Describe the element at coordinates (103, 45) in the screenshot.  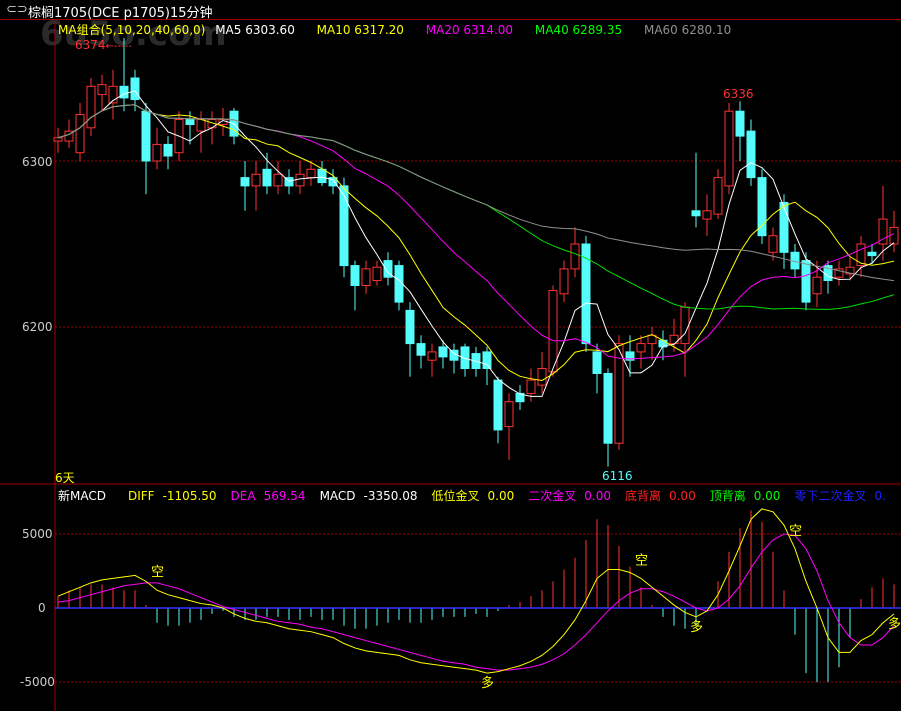
I see `high-label: 6374←-----` at that location.